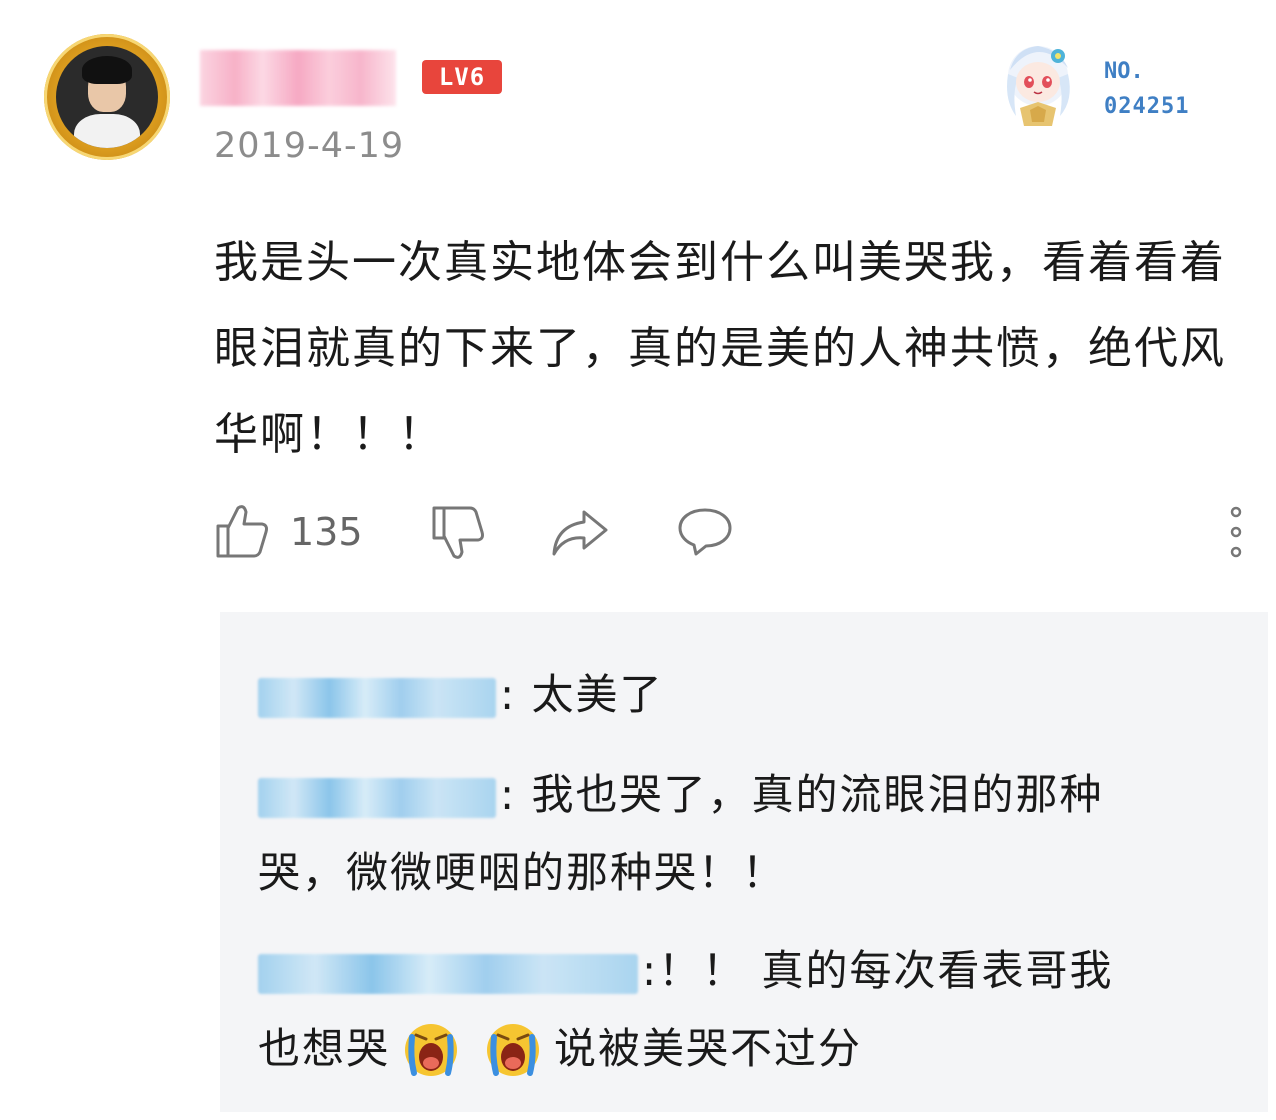 Image resolution: width=1276 pixels, height=1120 pixels. What do you see at coordinates (580, 533) in the screenshot?
I see `share-icon` at bounding box center [580, 533].